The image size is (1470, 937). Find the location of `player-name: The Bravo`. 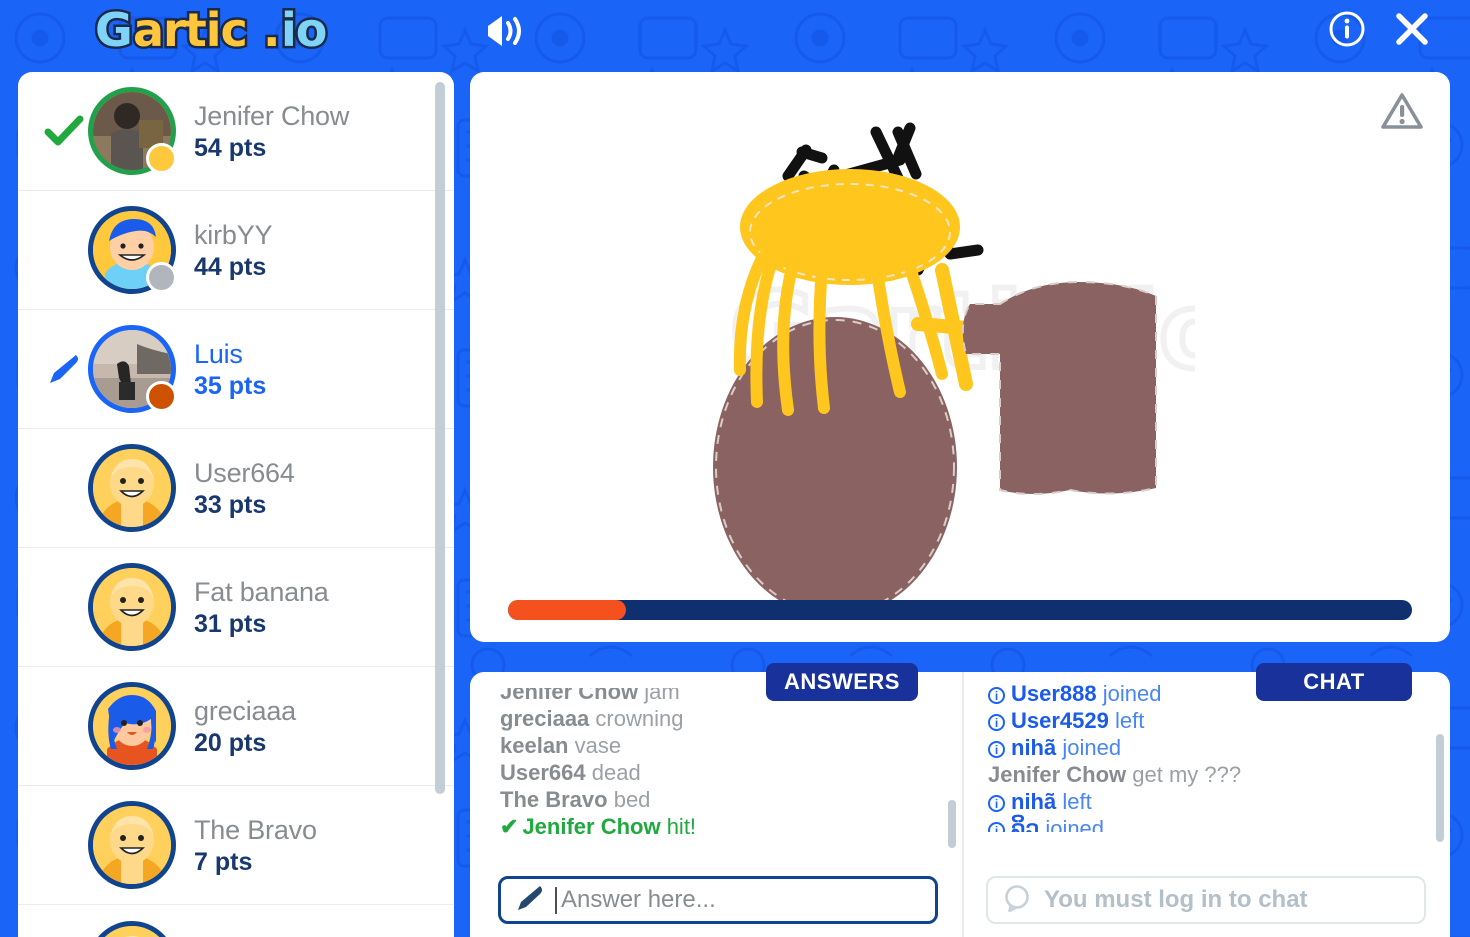

player-name: The Bravo is located at coordinates (255, 829).